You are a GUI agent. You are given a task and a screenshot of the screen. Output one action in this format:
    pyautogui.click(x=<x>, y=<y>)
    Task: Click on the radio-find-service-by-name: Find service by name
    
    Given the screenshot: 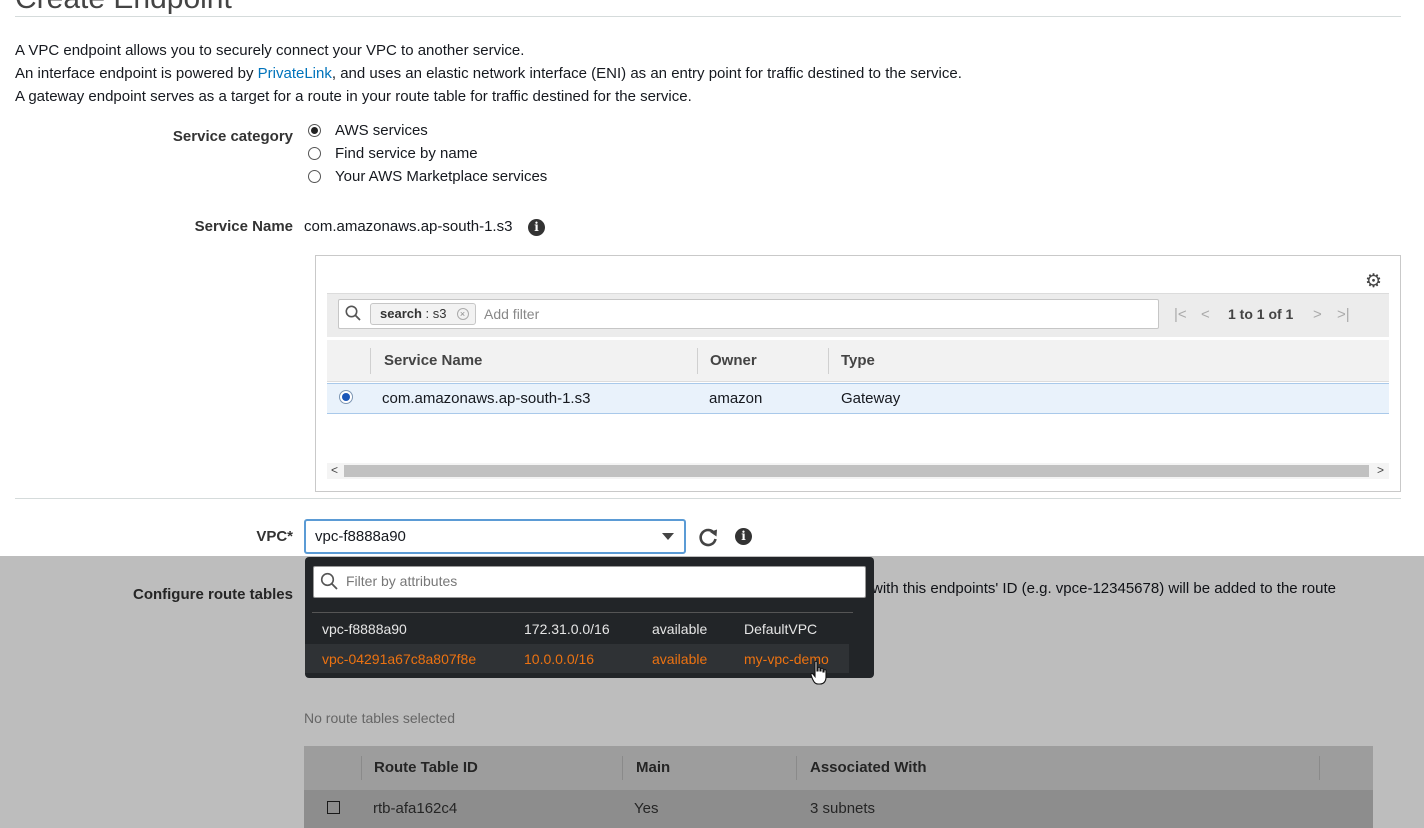 What is the action you would take?
    pyautogui.click(x=393, y=153)
    